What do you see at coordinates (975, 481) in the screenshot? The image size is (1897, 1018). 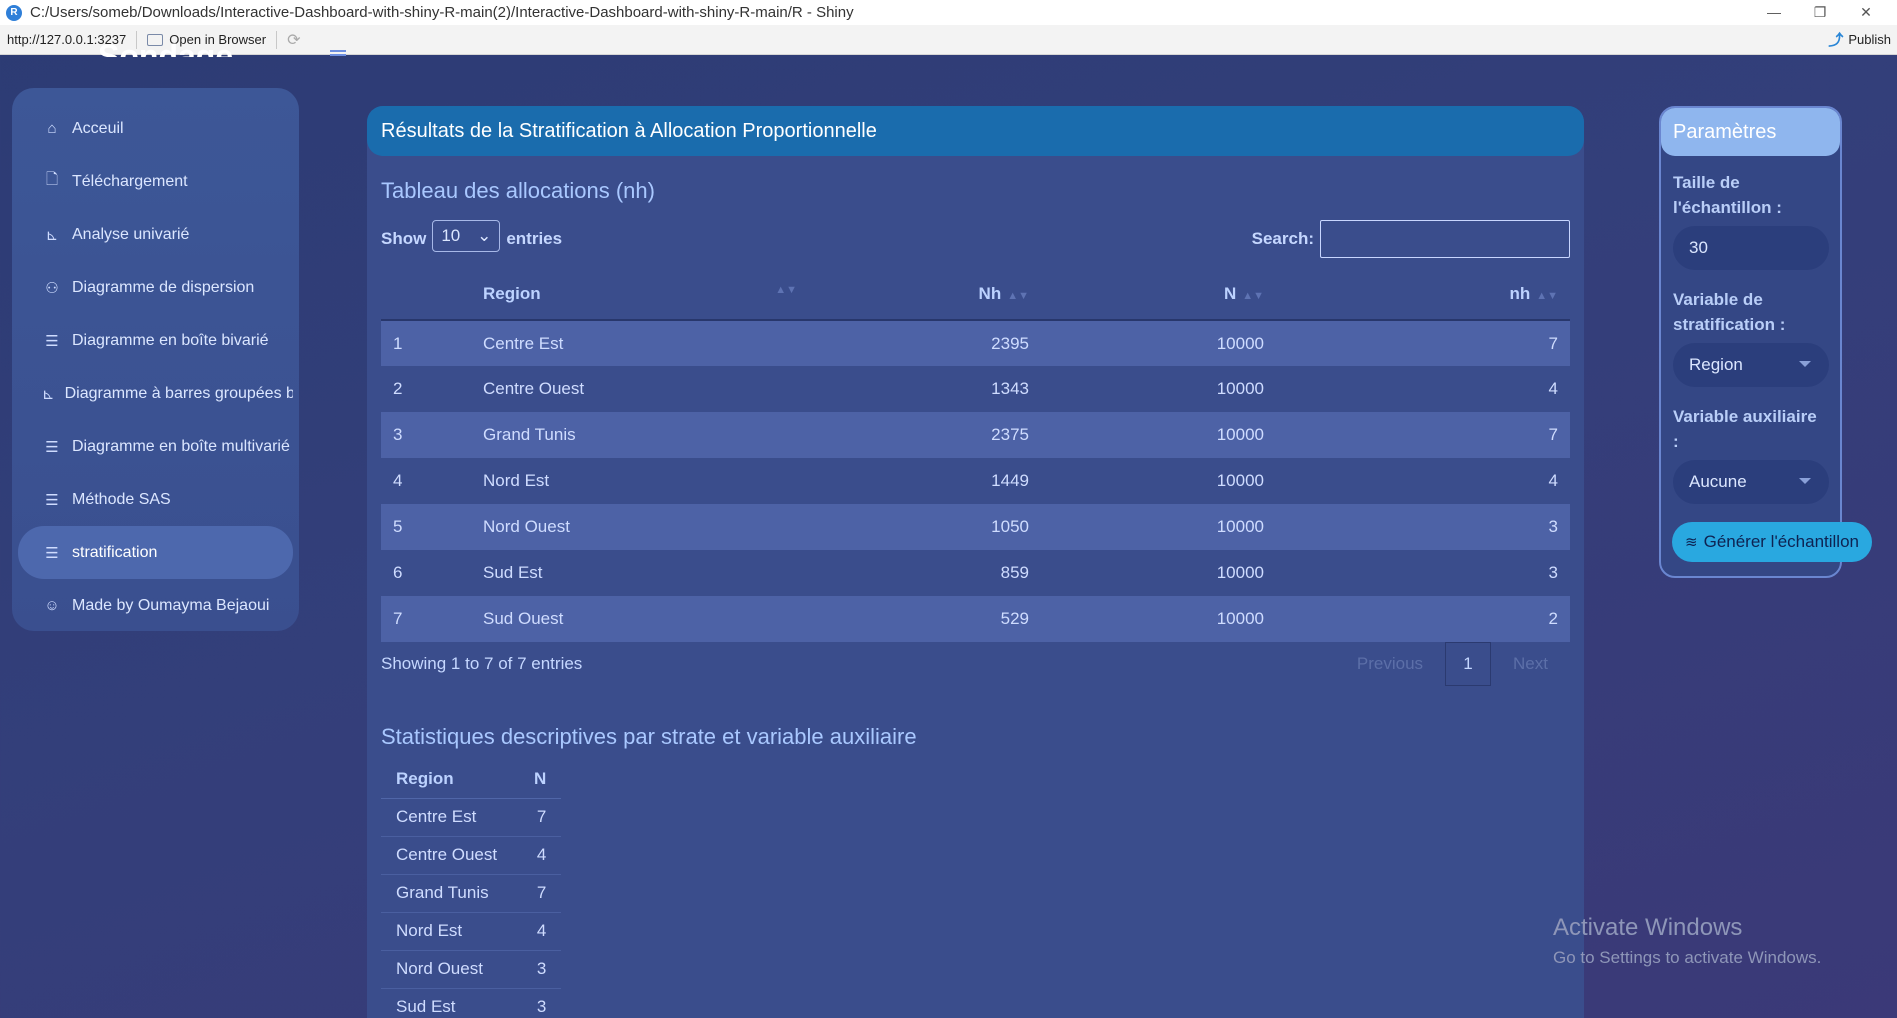 I see `table-row: 4 Nord Est 1449 10000 4` at bounding box center [975, 481].